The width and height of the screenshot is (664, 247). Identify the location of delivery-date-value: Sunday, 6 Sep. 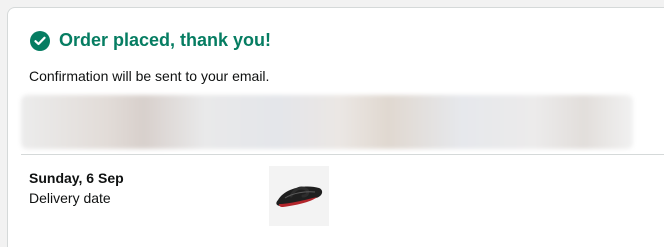
(76, 178).